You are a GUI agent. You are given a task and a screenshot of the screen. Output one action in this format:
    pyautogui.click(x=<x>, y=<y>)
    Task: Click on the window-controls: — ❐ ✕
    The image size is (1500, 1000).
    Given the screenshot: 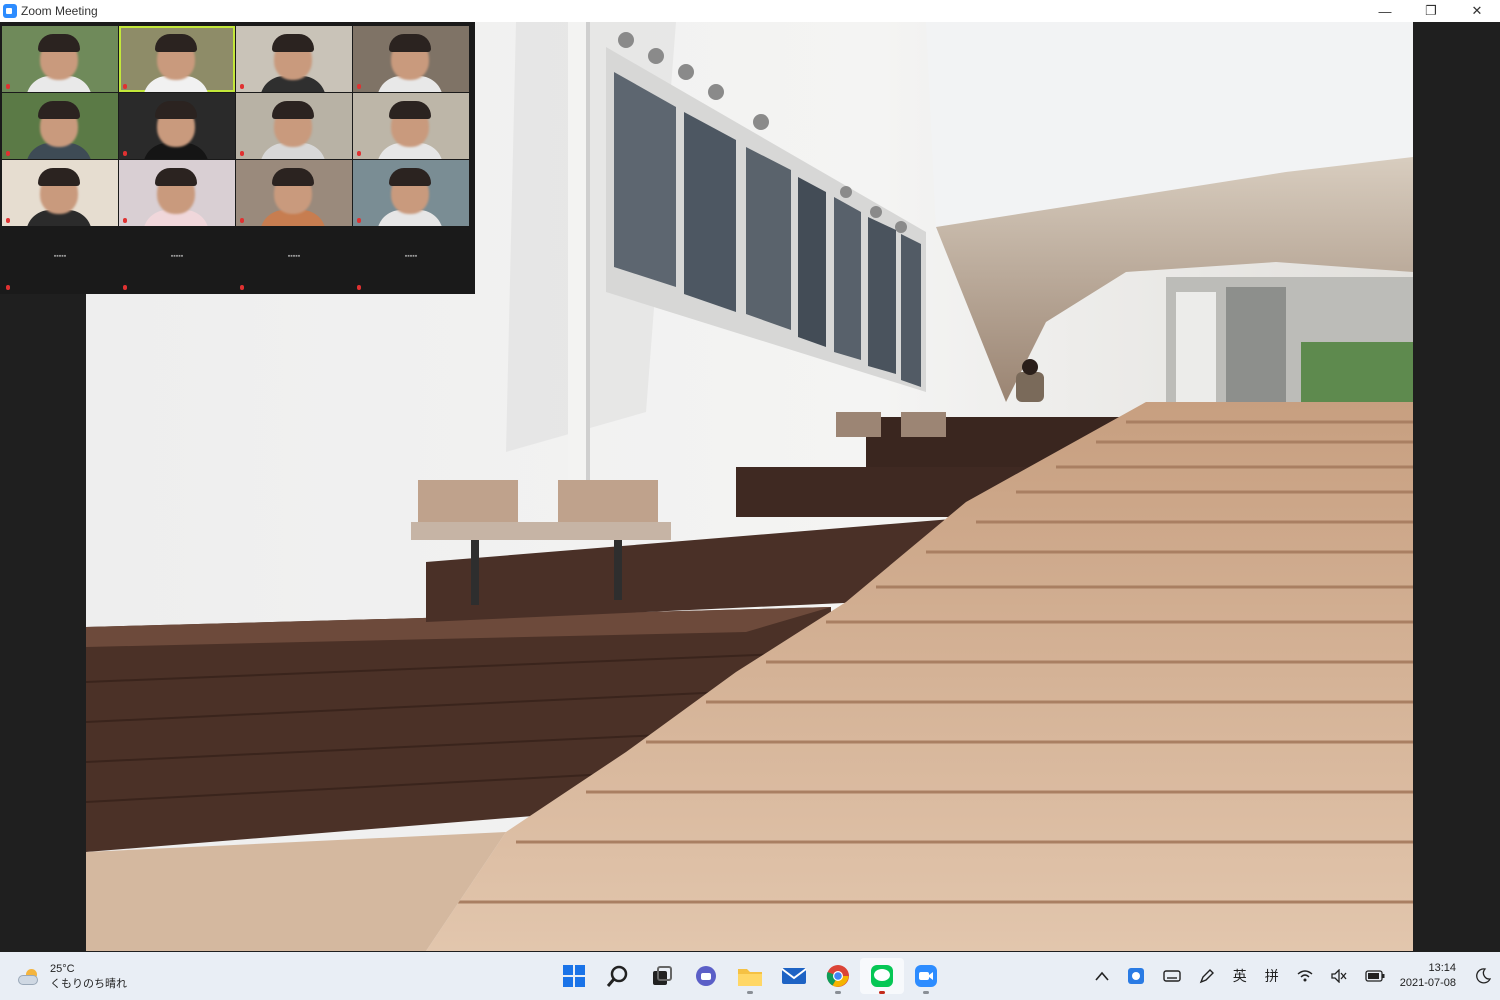 What is the action you would take?
    pyautogui.click(x=1431, y=11)
    